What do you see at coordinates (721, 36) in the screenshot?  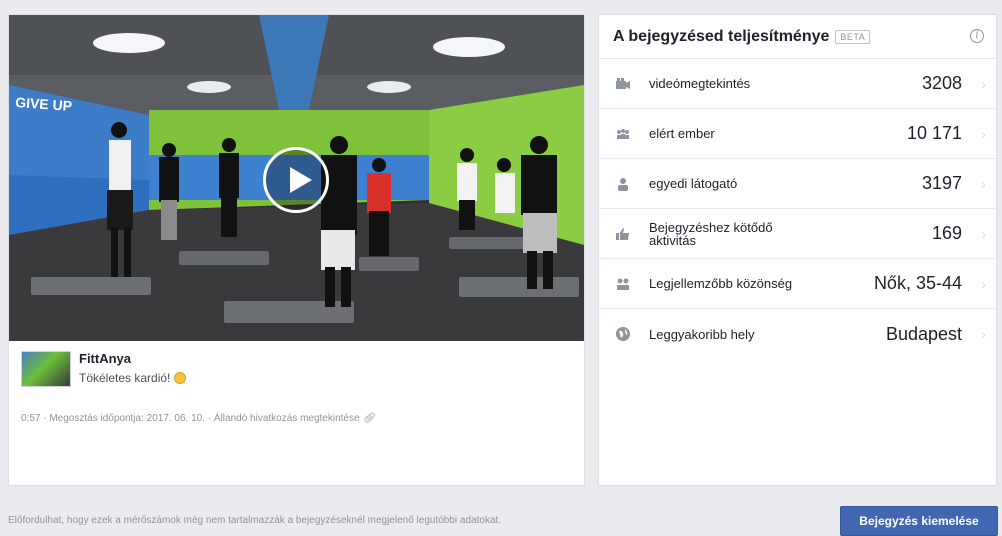 I see `performance-title: A bejegyzésed teljesítménye` at bounding box center [721, 36].